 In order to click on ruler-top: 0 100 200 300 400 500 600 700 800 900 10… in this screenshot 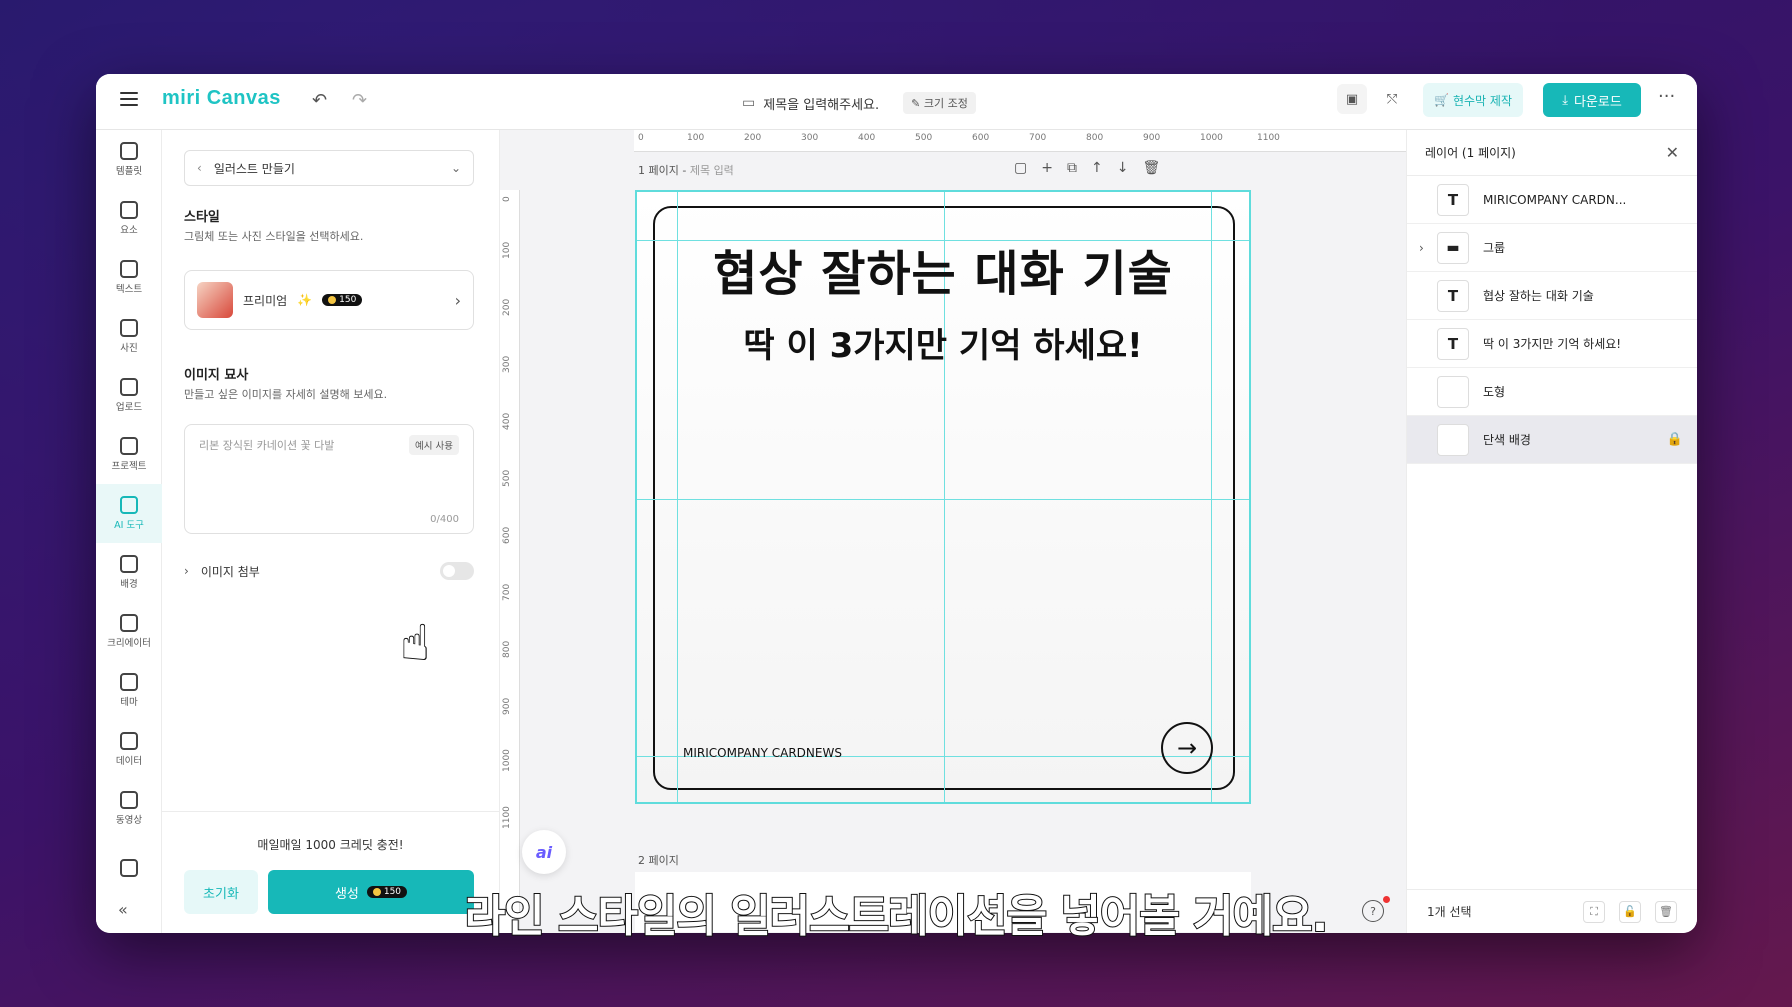, I will do `click(1020, 141)`.